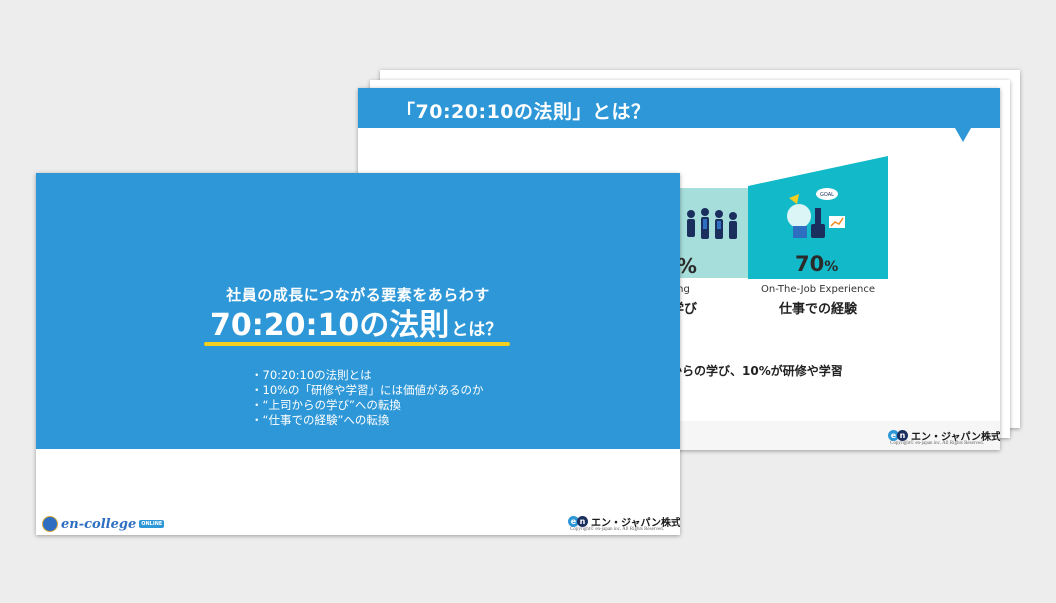  I want to click on agenda-item: 10%の「研修や学習」には価値があるのか, so click(367, 390).